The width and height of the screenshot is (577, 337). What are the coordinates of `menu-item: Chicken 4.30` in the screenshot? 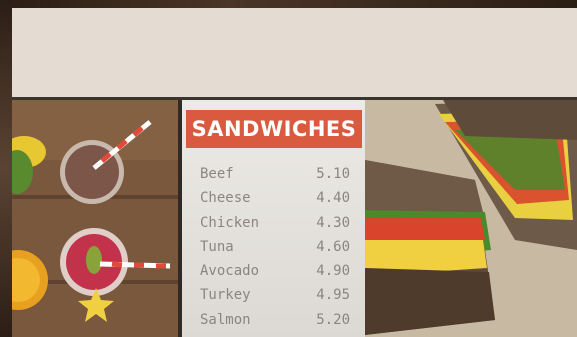 It's located at (275, 223).